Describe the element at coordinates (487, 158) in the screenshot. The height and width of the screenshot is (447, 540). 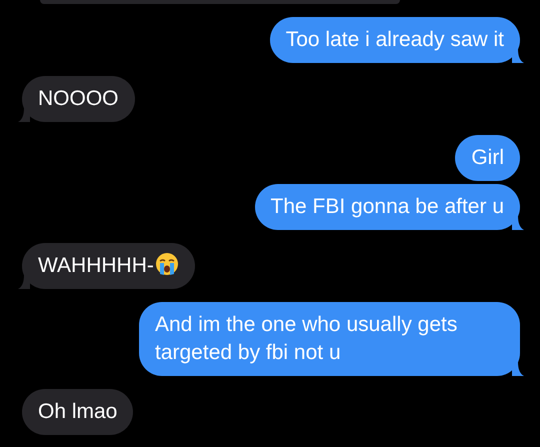
I see `message-bubble: Girl` at that location.